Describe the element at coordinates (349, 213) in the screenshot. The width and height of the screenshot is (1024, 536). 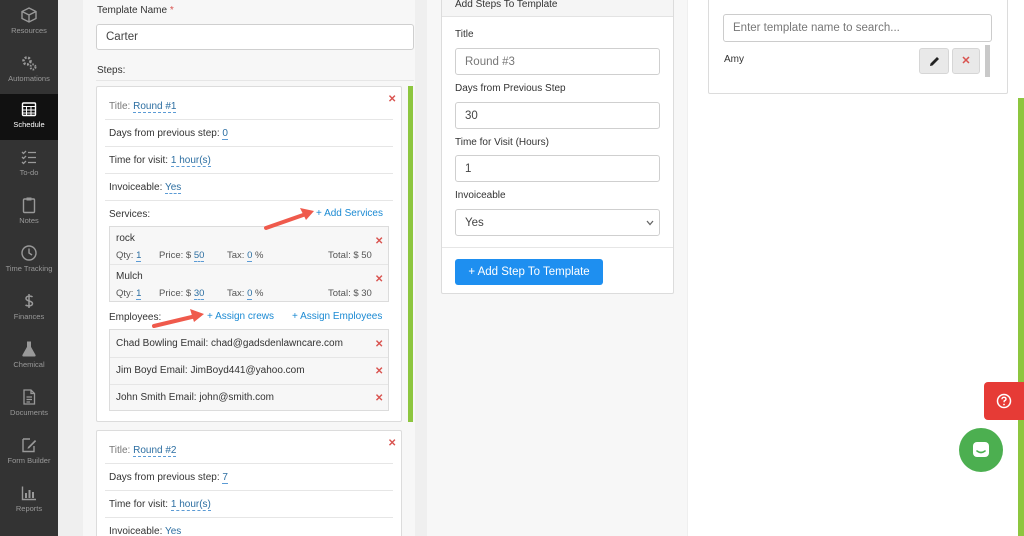
I see `add-services-link: + Add Services` at that location.